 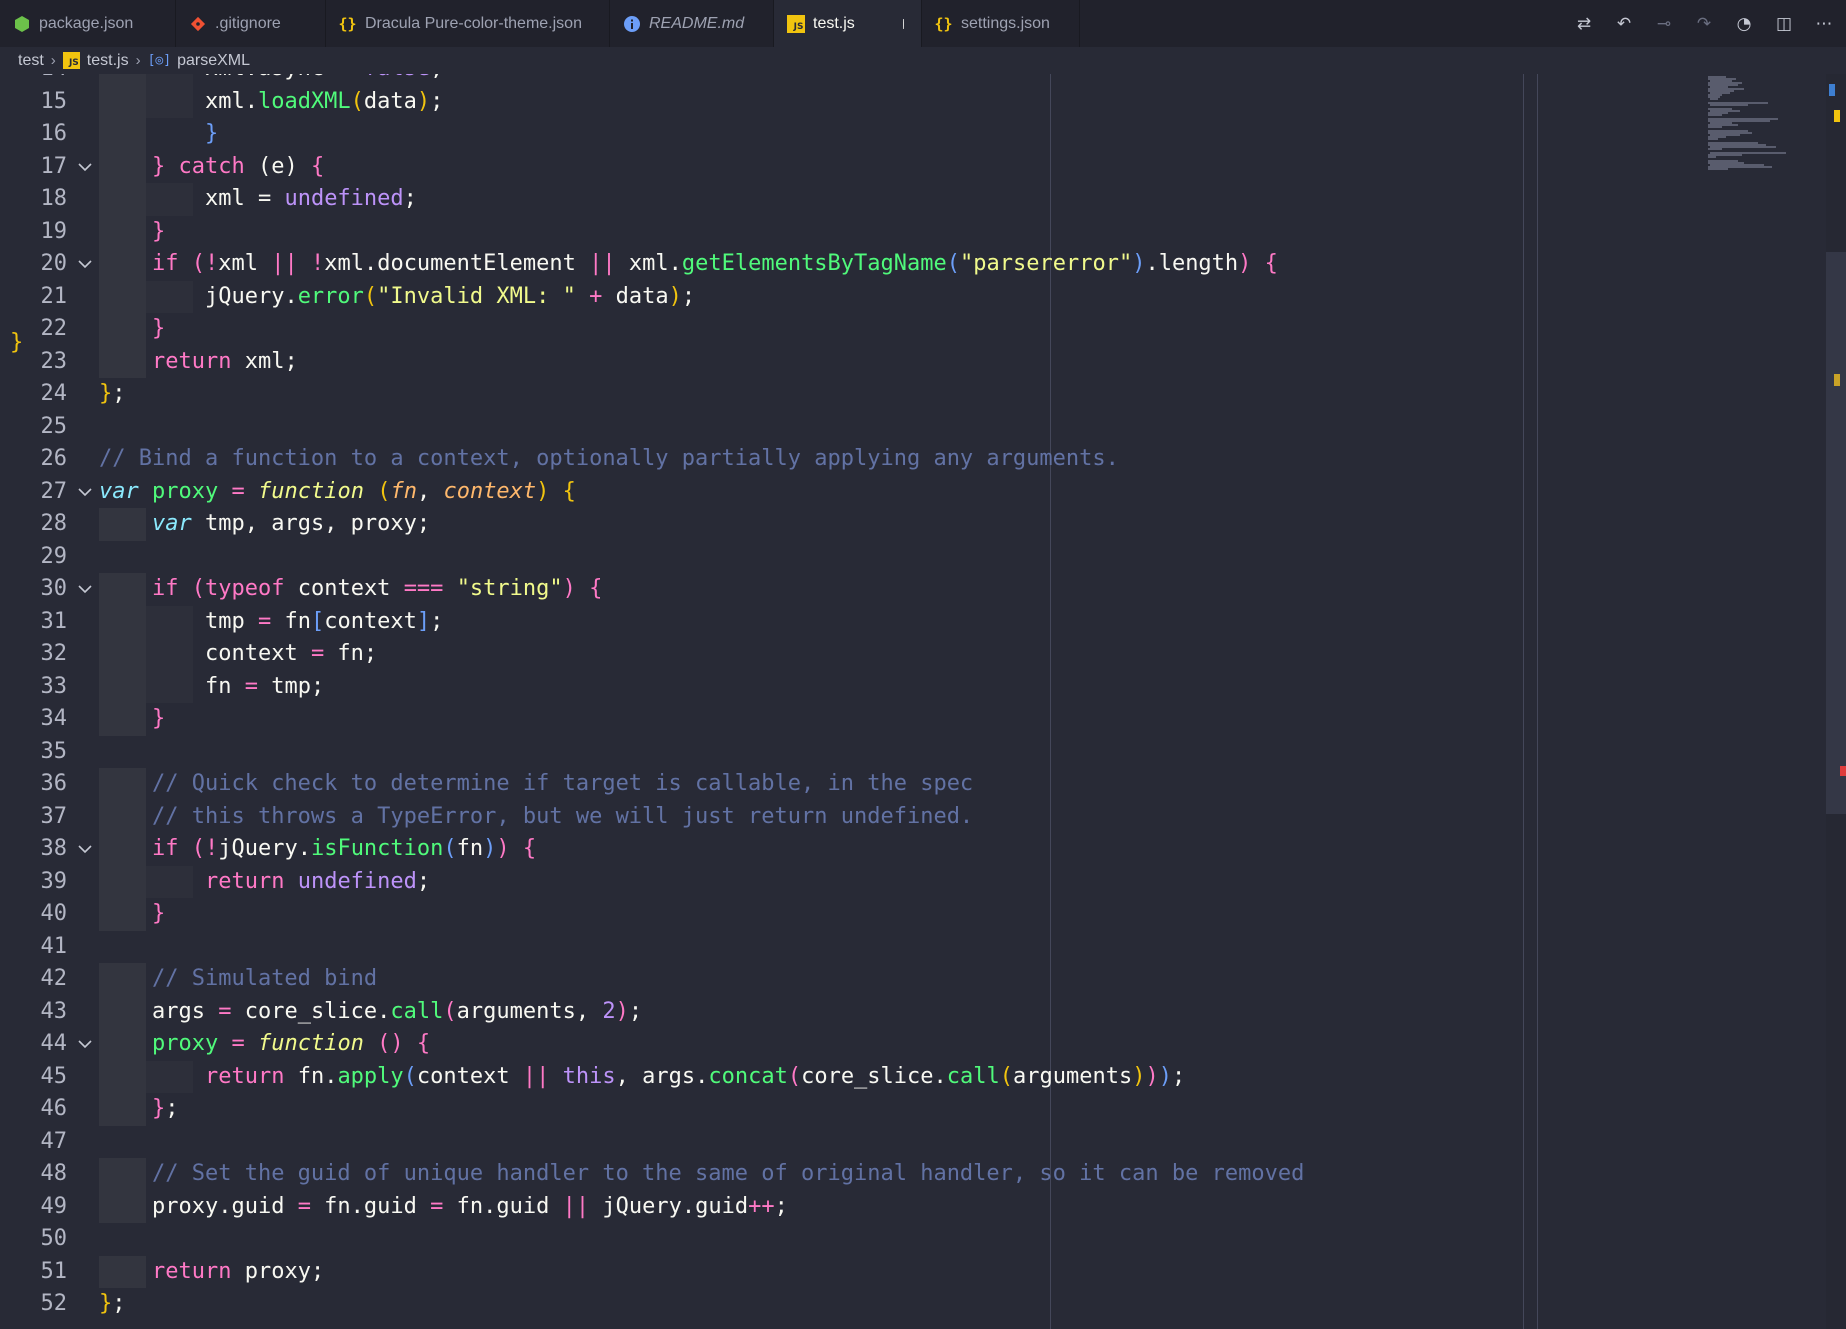 What do you see at coordinates (750, 1044) in the screenshot?
I see `code-line: 44 proxy = function () {` at bounding box center [750, 1044].